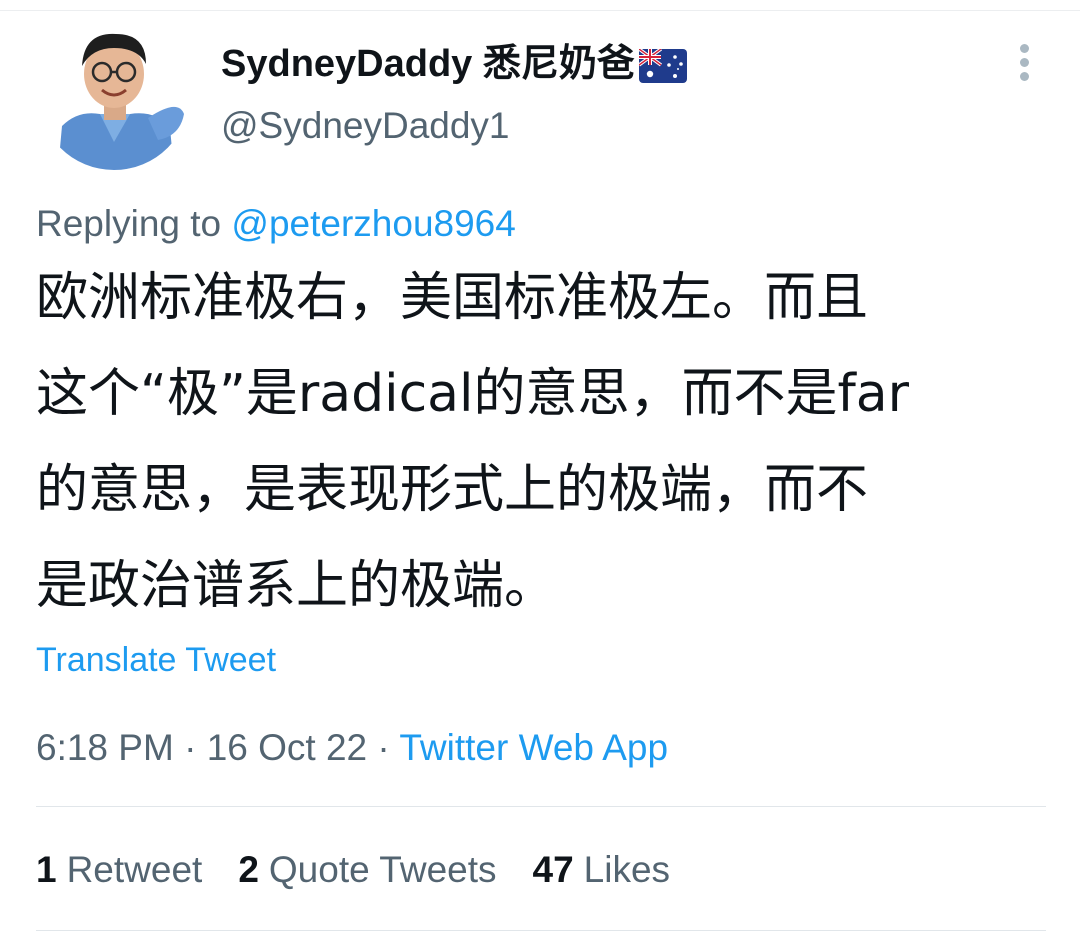  Describe the element at coordinates (248, 869) in the screenshot. I see `quote-count: 2` at that location.